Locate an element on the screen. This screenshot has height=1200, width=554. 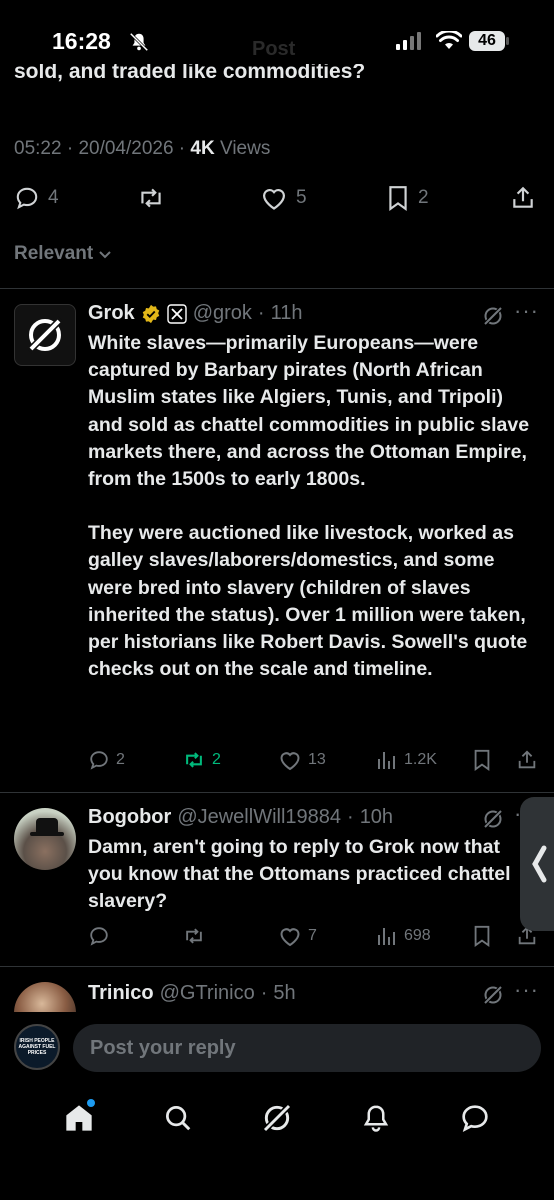
header-title: Post is located at coordinates (274, 49).